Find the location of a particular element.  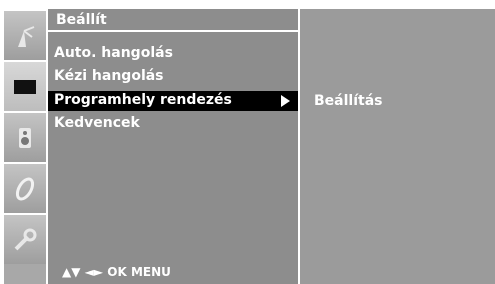

navigation-hint: ▲▼ ◄► OK MENU is located at coordinates (116, 272).